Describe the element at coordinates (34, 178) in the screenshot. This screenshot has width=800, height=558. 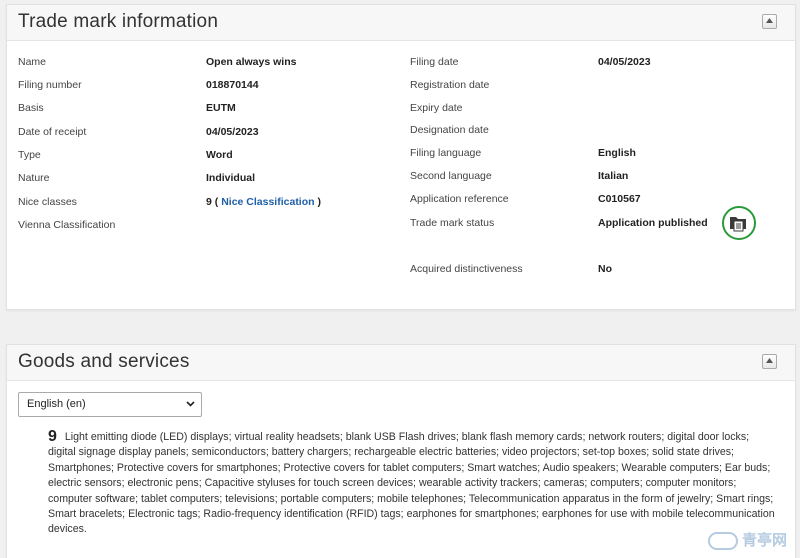
I see `nature-label: Nature` at that location.